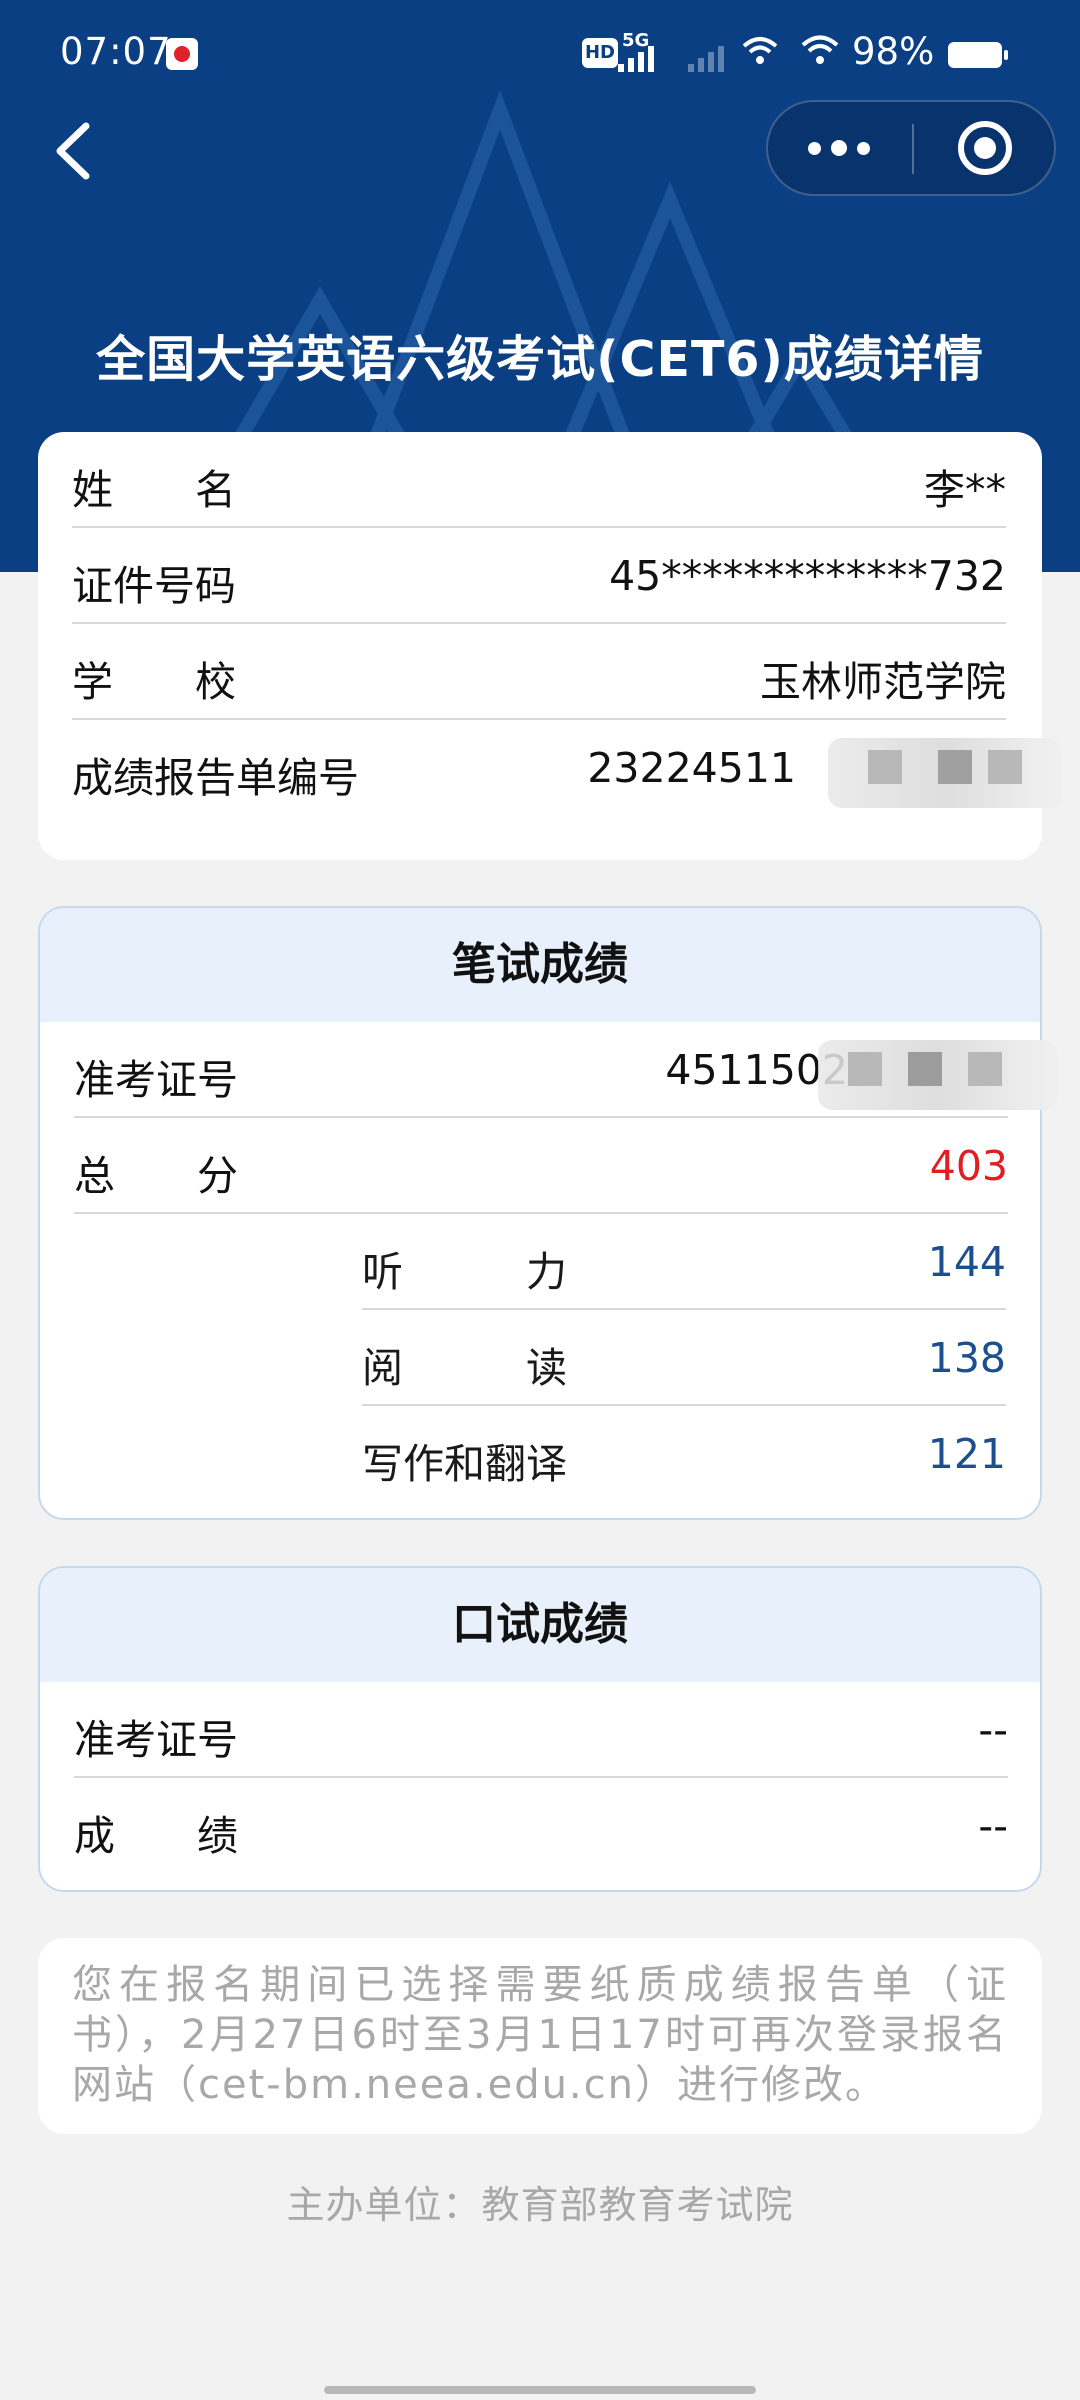  I want to click on total-score-row: 总 分 403, so click(541, 1166).